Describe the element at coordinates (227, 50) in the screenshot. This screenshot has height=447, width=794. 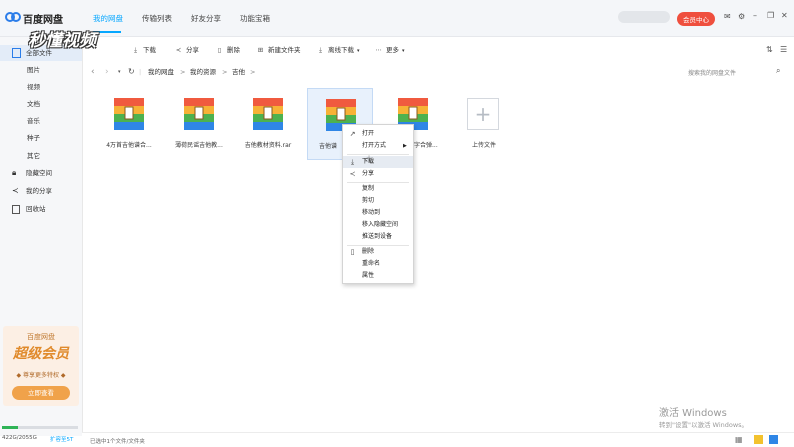
I see `delete-button: ▯ 删除` at that location.